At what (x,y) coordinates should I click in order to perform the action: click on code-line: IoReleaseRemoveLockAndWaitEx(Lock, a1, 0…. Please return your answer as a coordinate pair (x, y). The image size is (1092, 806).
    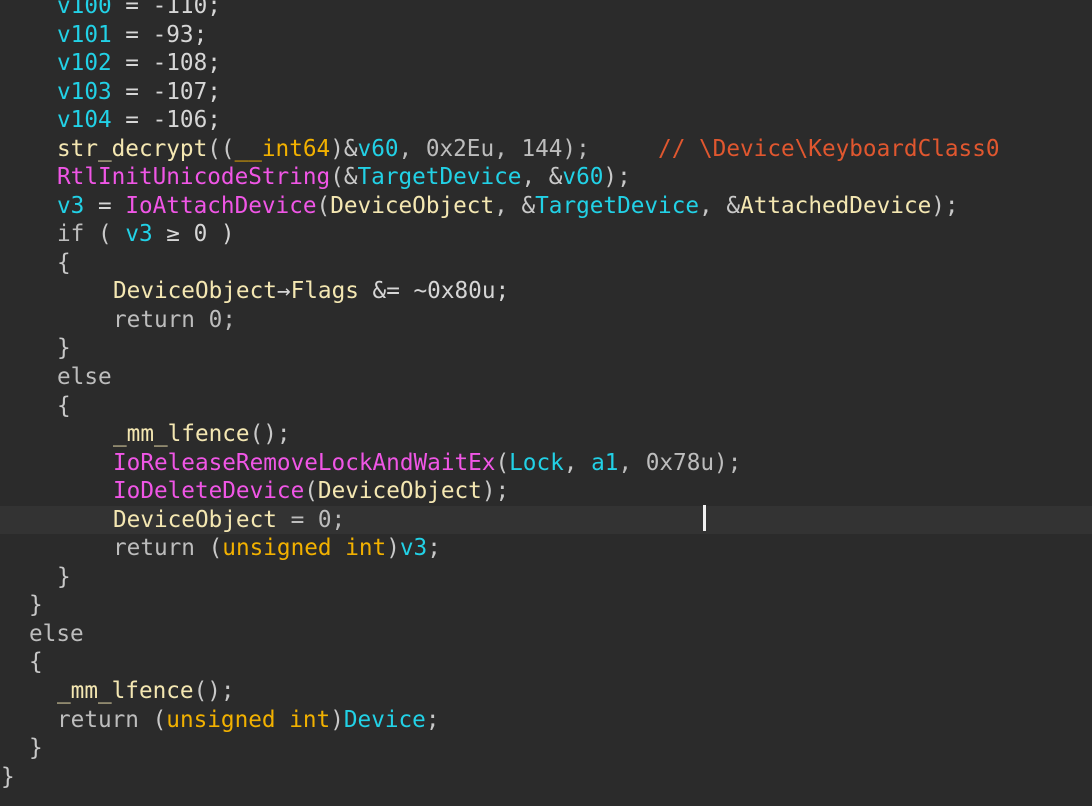
    Looking at the image, I should click on (546, 463).